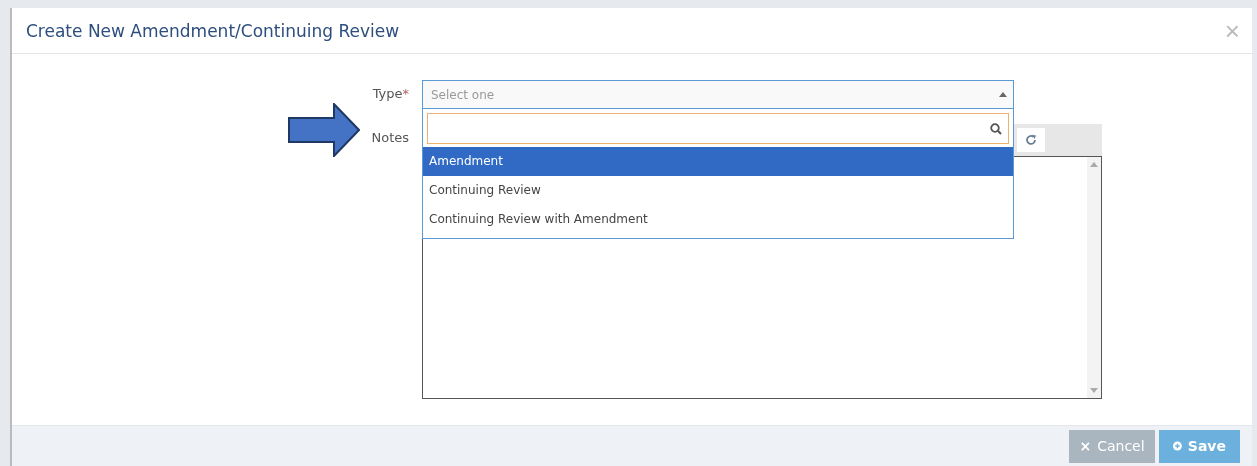  I want to click on save-button: Save, so click(1199, 446).